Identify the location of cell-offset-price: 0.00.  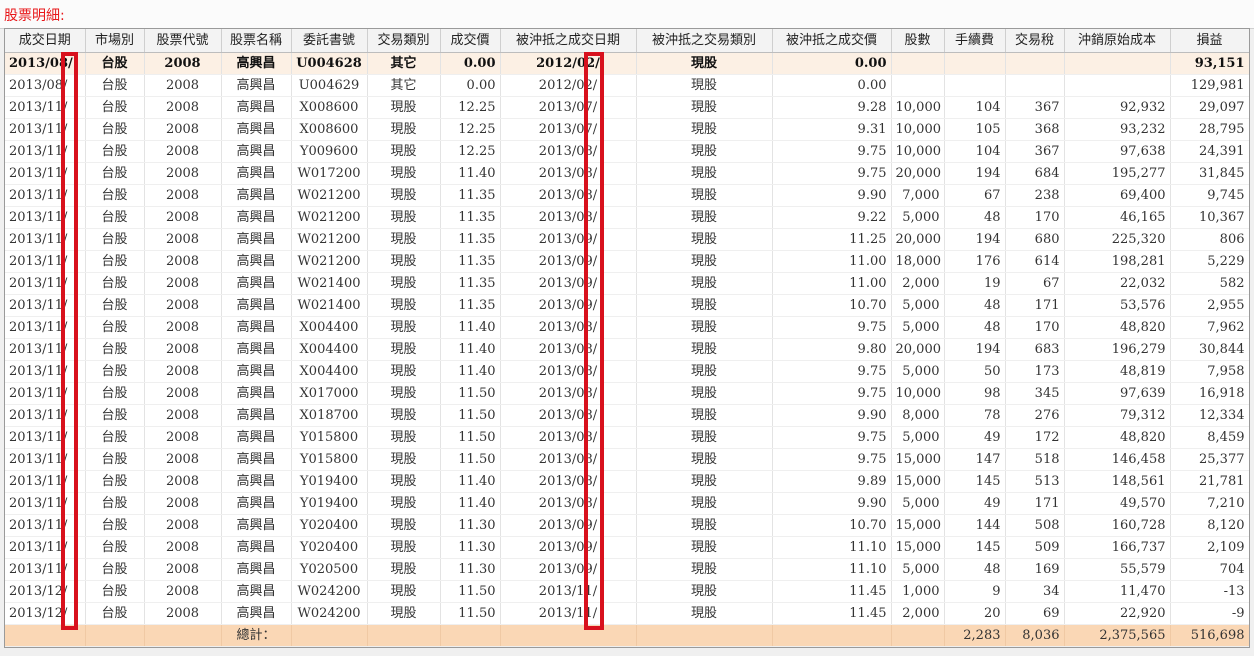
(832, 85).